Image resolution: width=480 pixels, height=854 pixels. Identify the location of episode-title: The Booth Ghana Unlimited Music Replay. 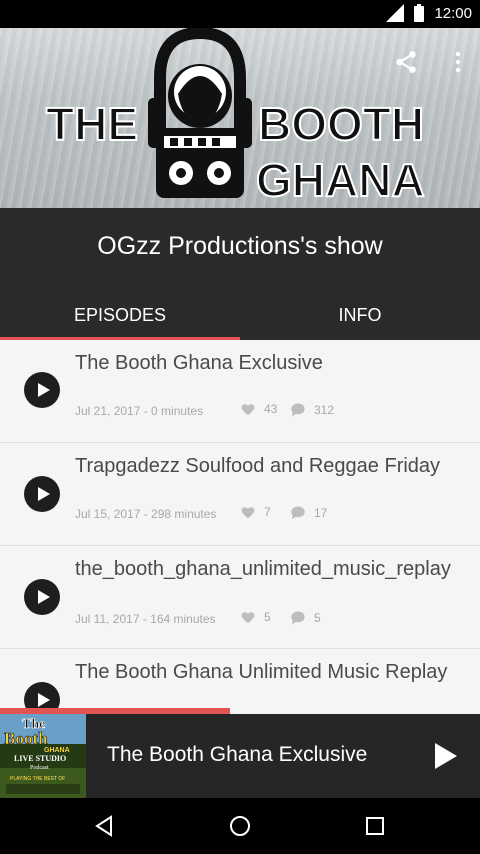
(261, 672).